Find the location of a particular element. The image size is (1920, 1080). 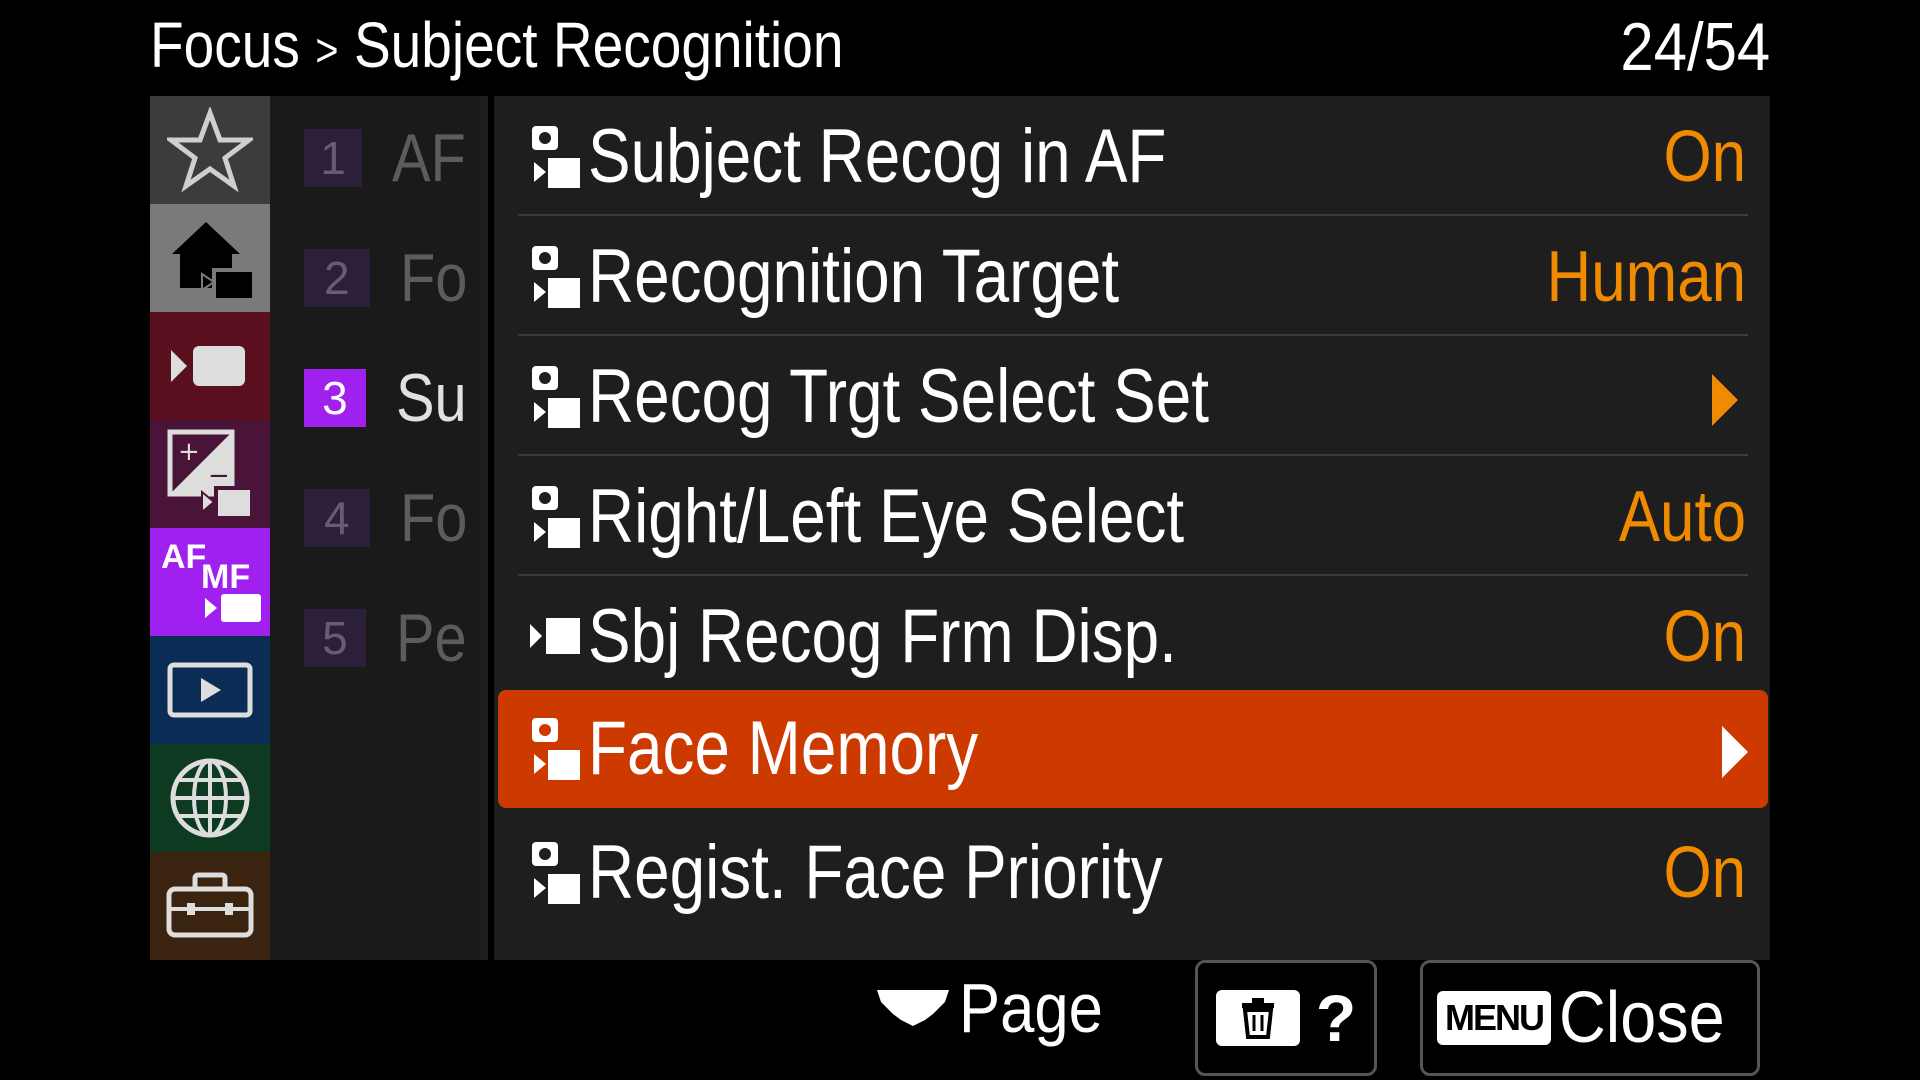

af-label: AF is located at coordinates (183, 557).